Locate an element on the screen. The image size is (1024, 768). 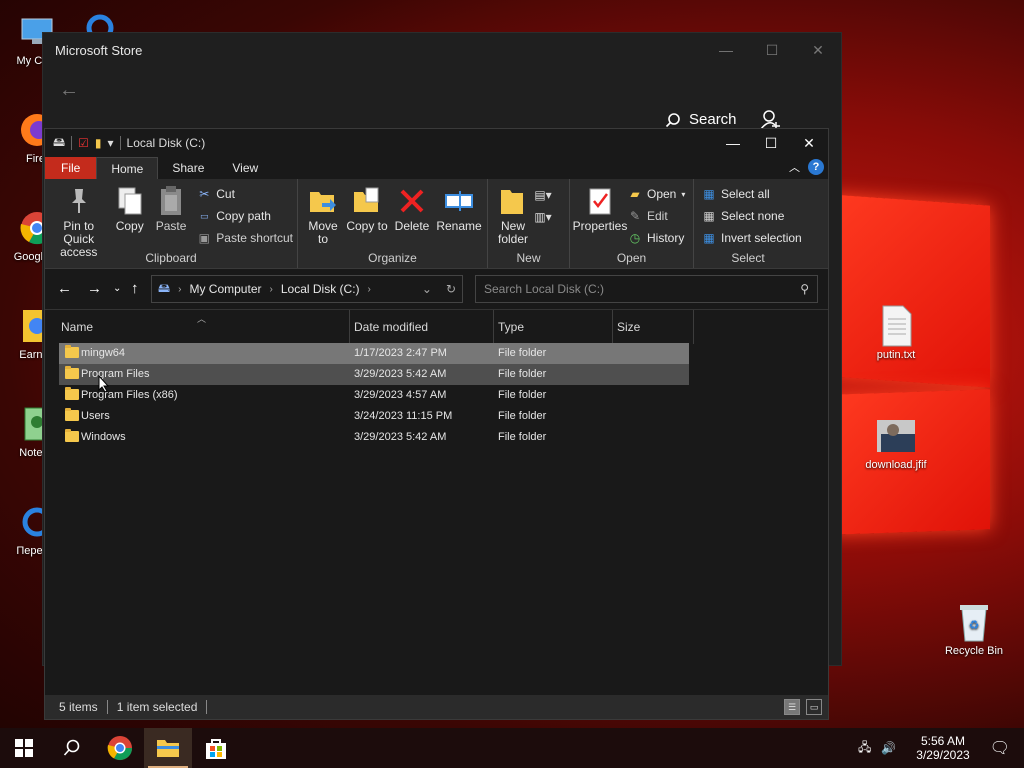
folder-open-icon: ▰ is located at coordinates (635, 194).